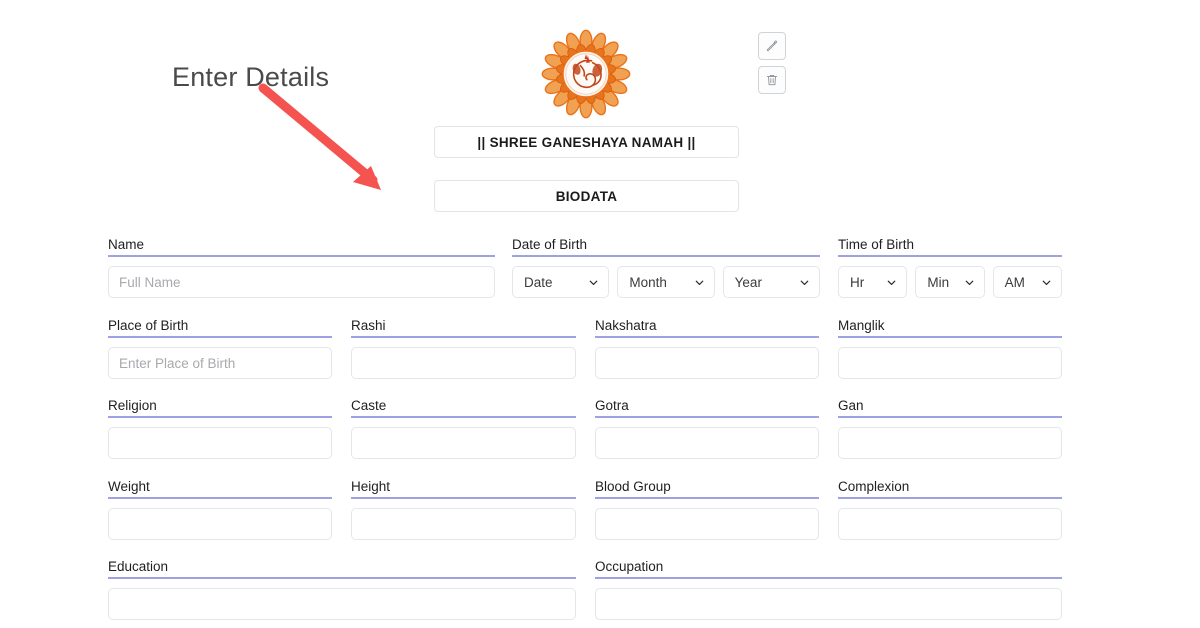  Describe the element at coordinates (707, 363) in the screenshot. I see `input-nakshatra` at that location.